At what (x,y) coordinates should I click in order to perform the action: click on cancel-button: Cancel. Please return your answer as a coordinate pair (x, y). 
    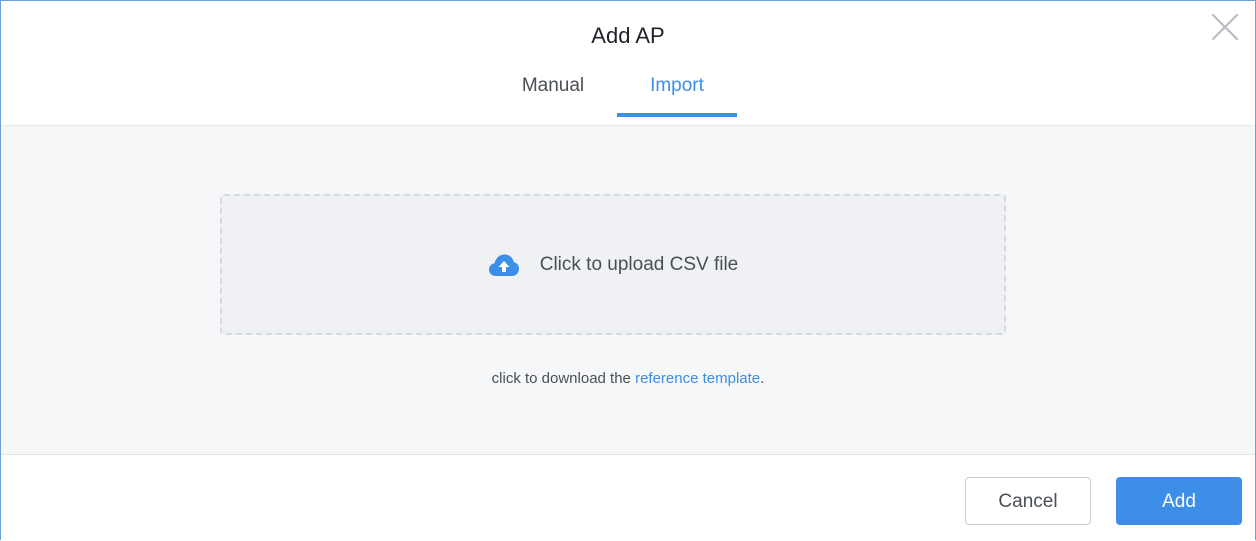
    Looking at the image, I should click on (1028, 501).